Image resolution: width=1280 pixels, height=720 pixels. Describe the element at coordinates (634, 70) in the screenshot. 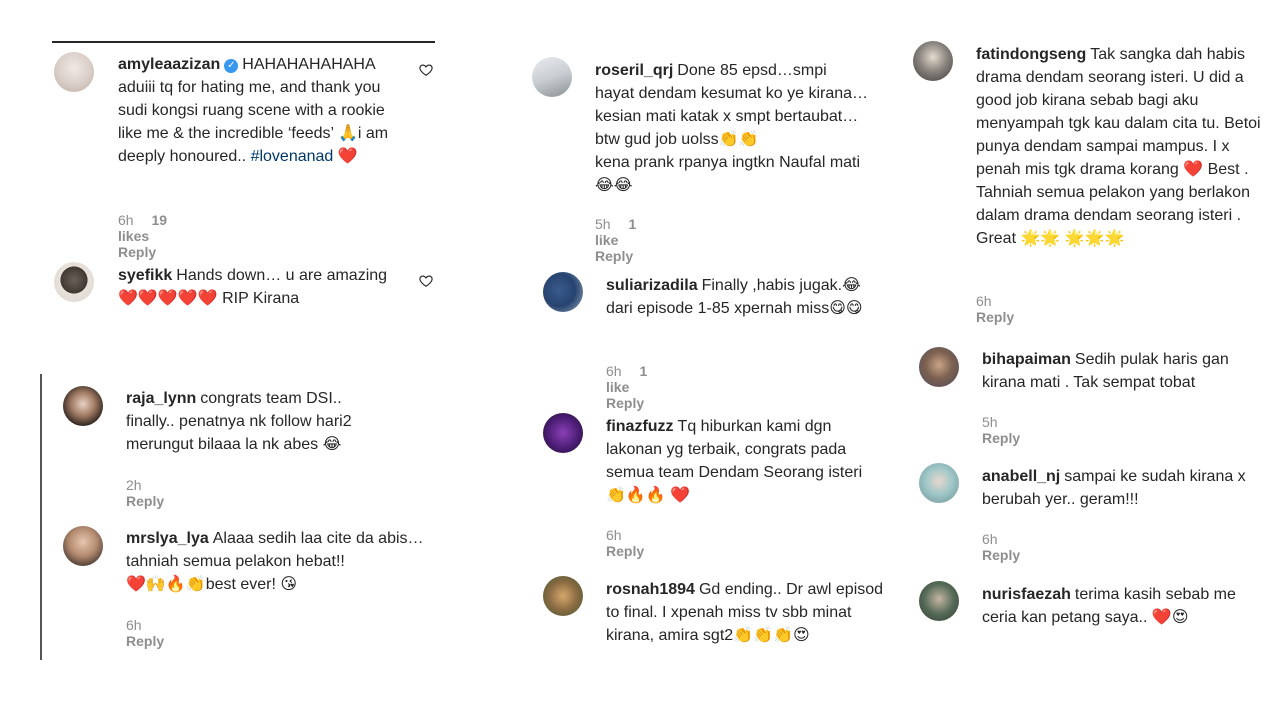

I see `username: roseril_qrj` at that location.